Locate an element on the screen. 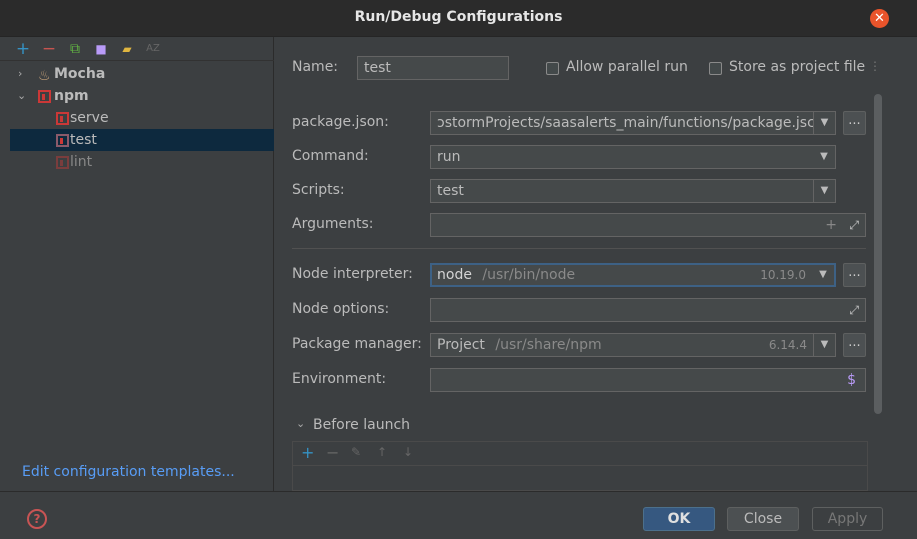 The width and height of the screenshot is (917, 539). divider is located at coordinates (579, 248).